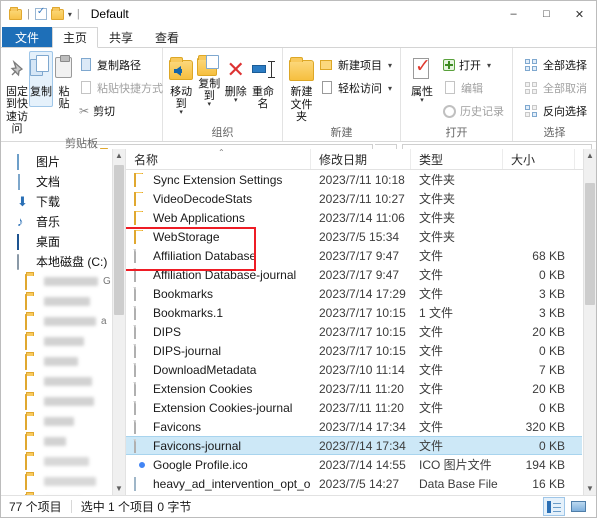 Image resolution: width=597 pixels, height=518 pixels. I want to click on table-row: DIPS 2023/7/17 10:15 文件 20 KB, so click(354, 331).